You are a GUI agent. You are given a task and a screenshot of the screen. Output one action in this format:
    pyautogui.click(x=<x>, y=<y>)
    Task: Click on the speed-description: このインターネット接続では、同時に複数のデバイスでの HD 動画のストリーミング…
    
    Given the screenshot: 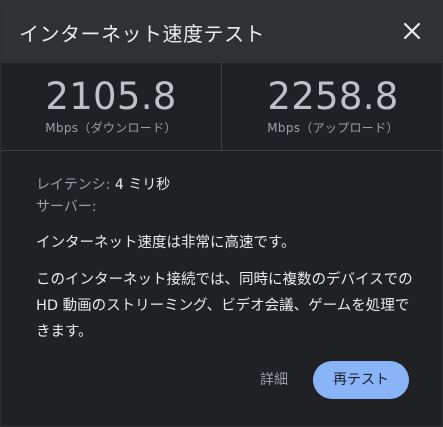 What is the action you would take?
    pyautogui.click(x=224, y=306)
    